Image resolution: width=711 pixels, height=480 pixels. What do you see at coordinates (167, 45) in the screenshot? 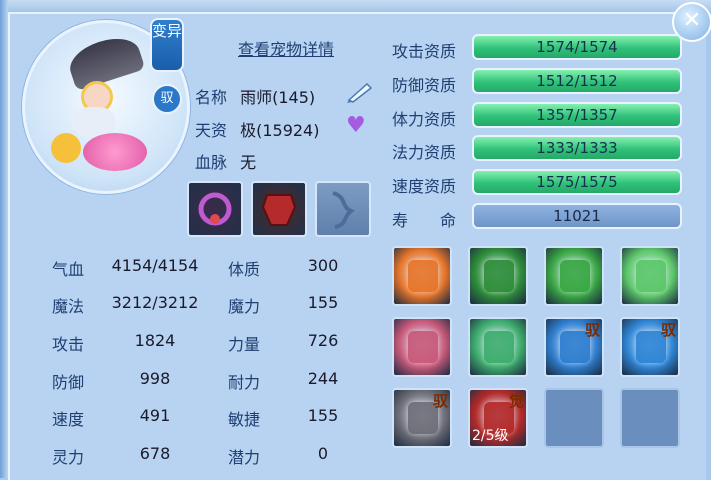
I see `transform-badge: 变异` at bounding box center [167, 45].